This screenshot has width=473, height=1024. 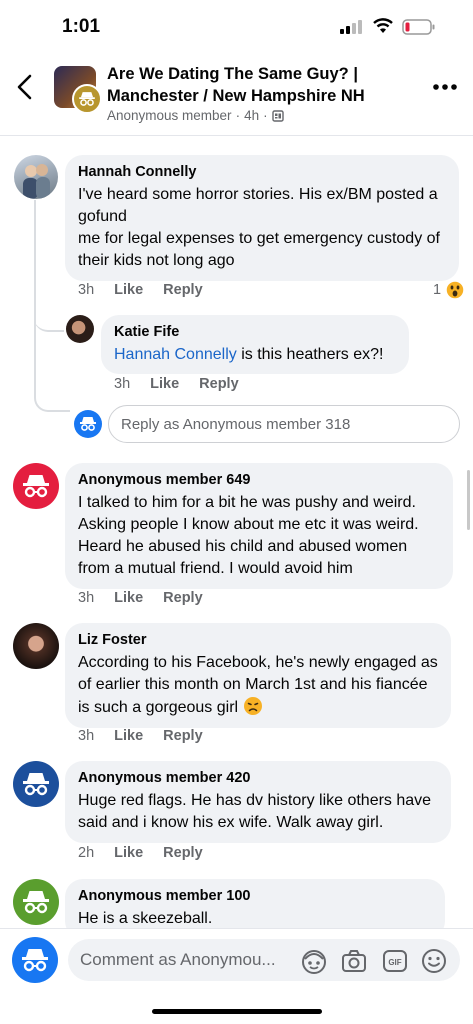 What do you see at coordinates (445, 87) in the screenshot?
I see `more-options-icon` at bounding box center [445, 87].